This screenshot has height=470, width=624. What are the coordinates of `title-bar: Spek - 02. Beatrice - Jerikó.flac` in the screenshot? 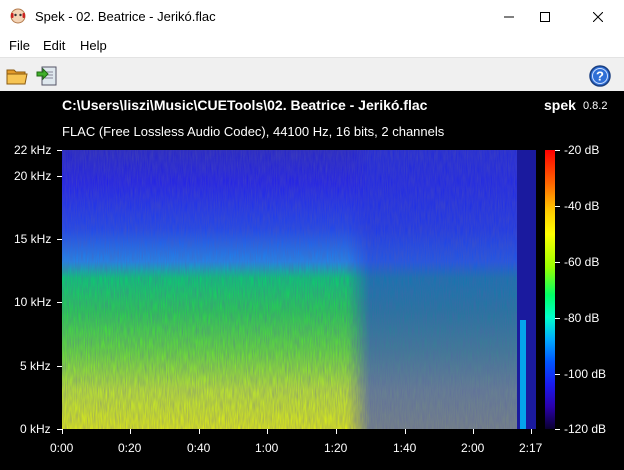 It's located at (312, 16).